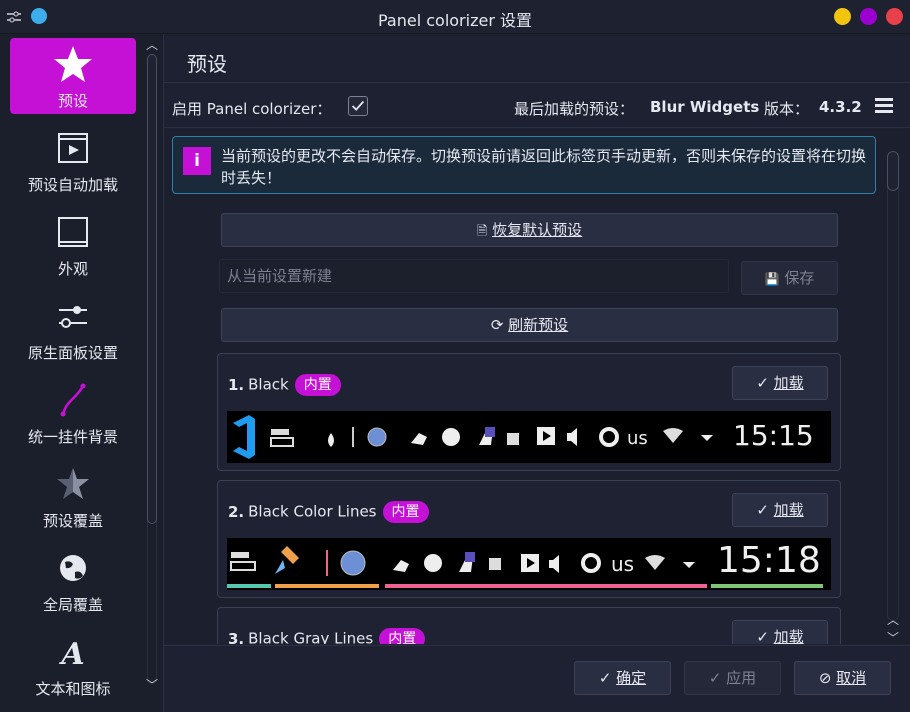  Describe the element at coordinates (497, 325) in the screenshot. I see `refresh-icon: ⟳` at that location.